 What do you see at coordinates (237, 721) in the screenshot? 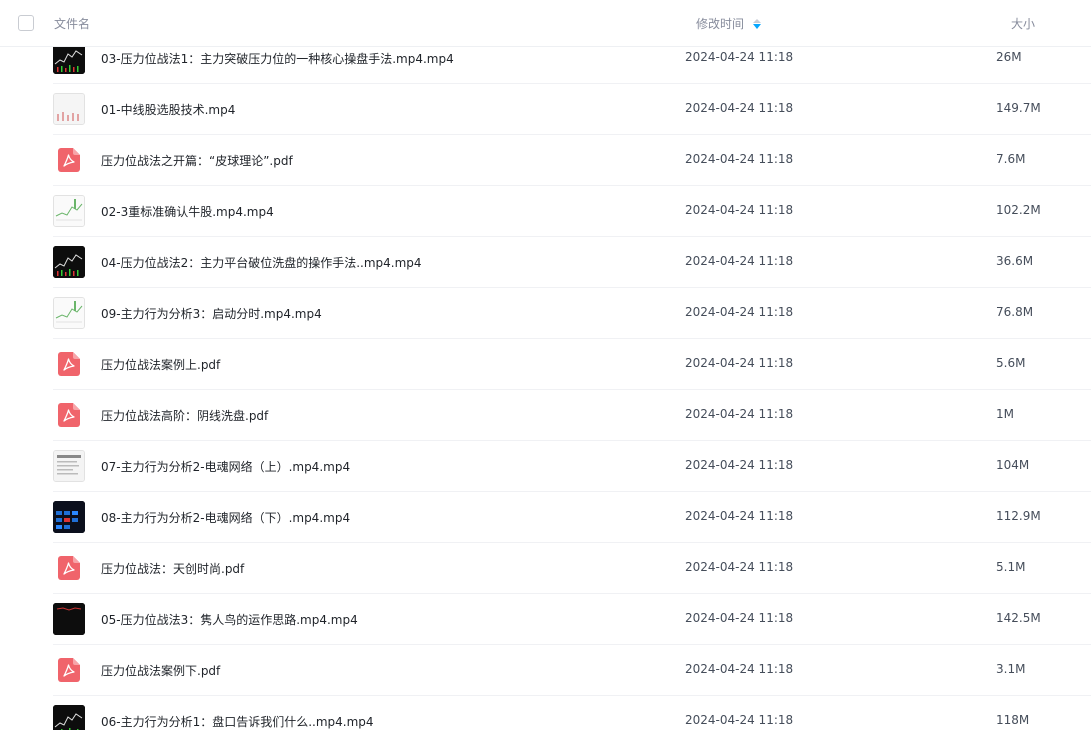
I see `file-name: 06-主力行为分析1：盘口告诉我们什么..mp4.mp4` at bounding box center [237, 721].